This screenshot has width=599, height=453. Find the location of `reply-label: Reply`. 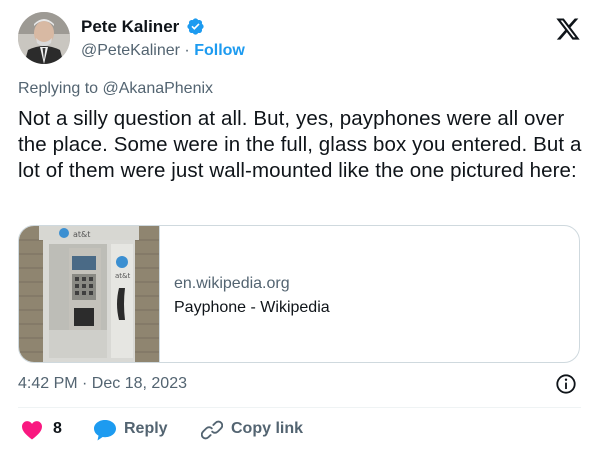

reply-label: Reply is located at coordinates (146, 428).